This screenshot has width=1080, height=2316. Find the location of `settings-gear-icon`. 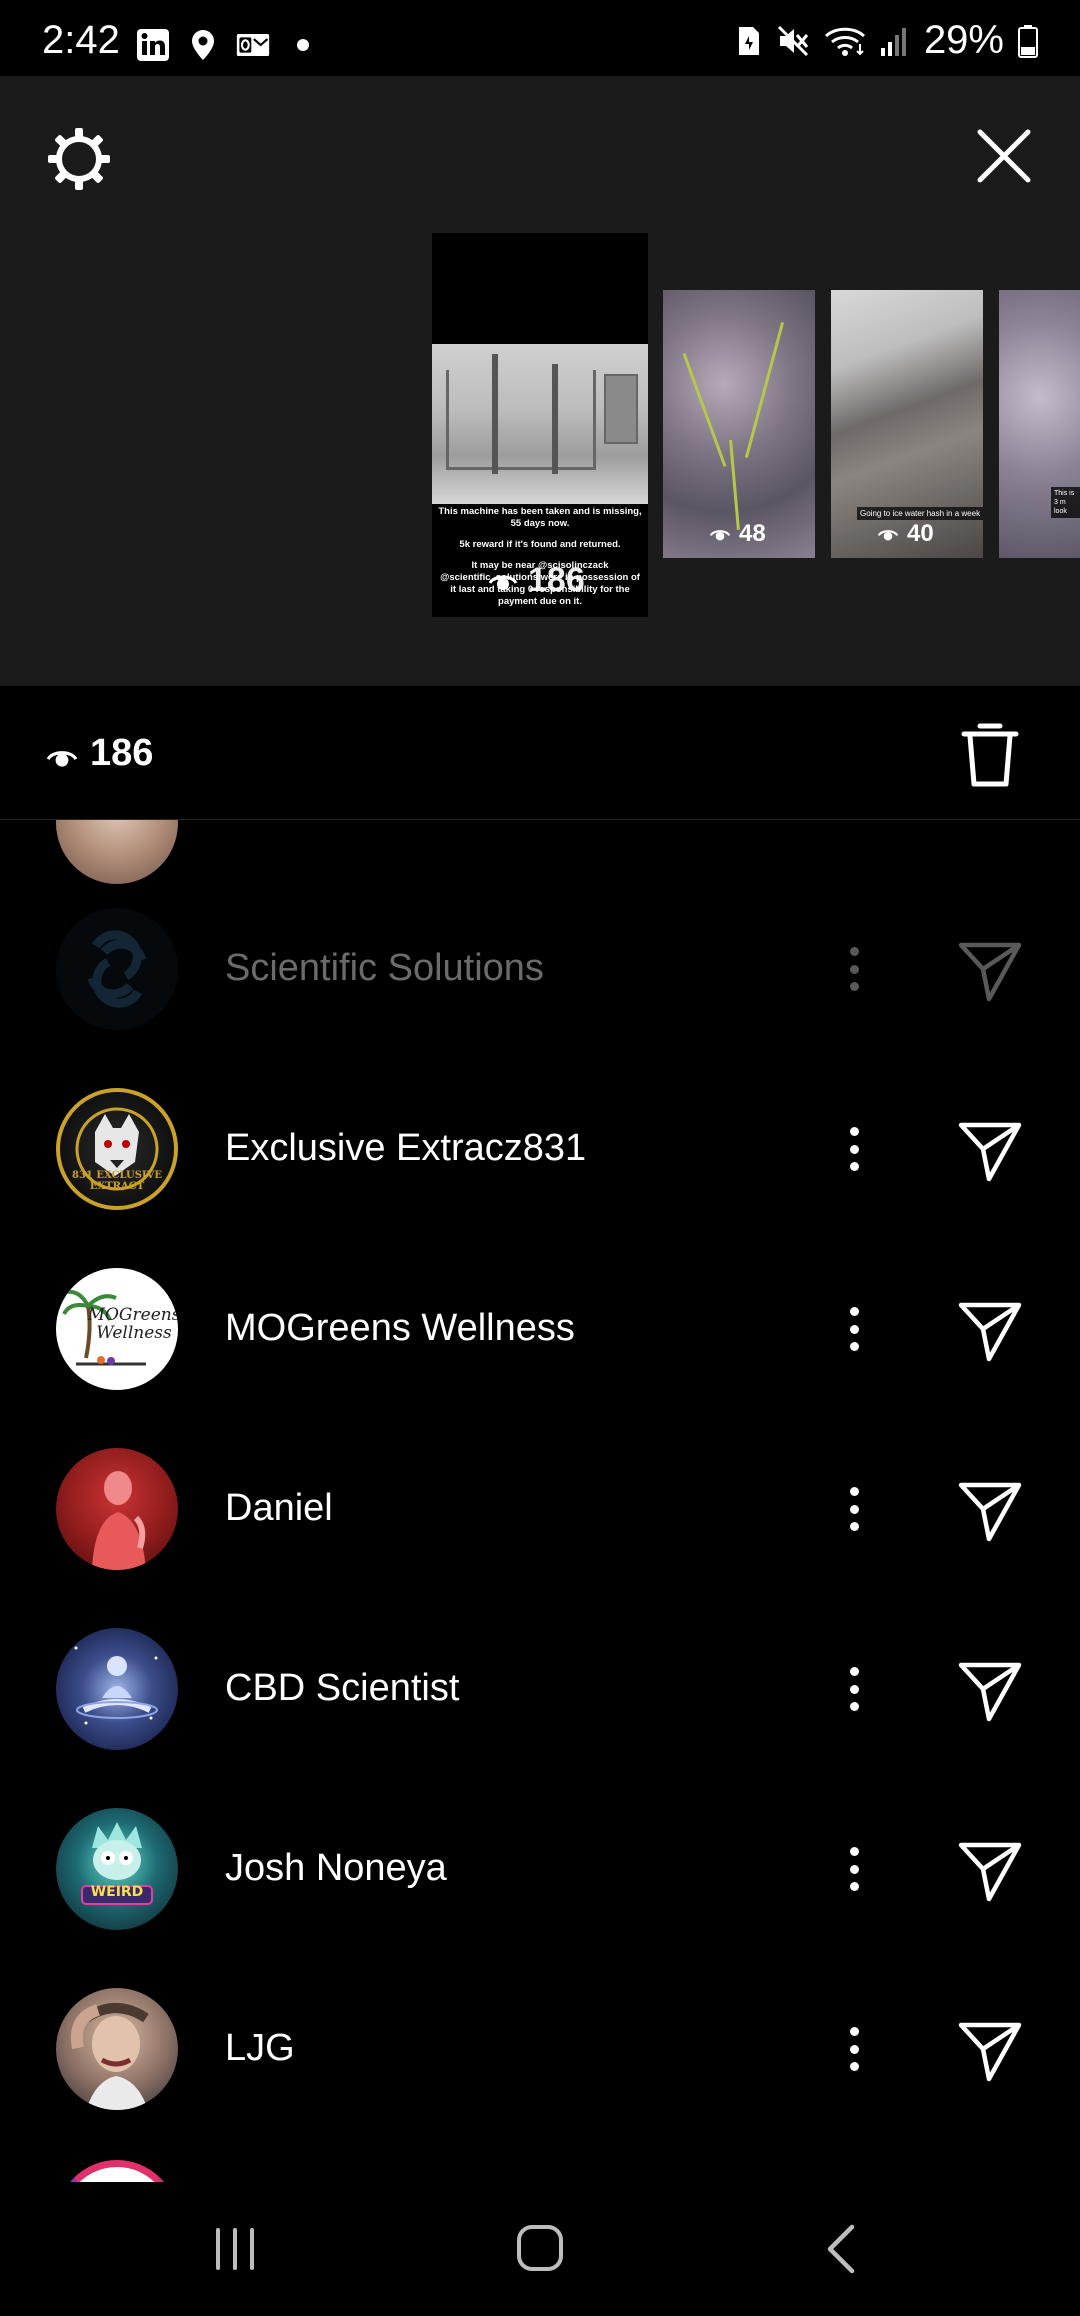

settings-gear-icon is located at coordinates (79, 159).